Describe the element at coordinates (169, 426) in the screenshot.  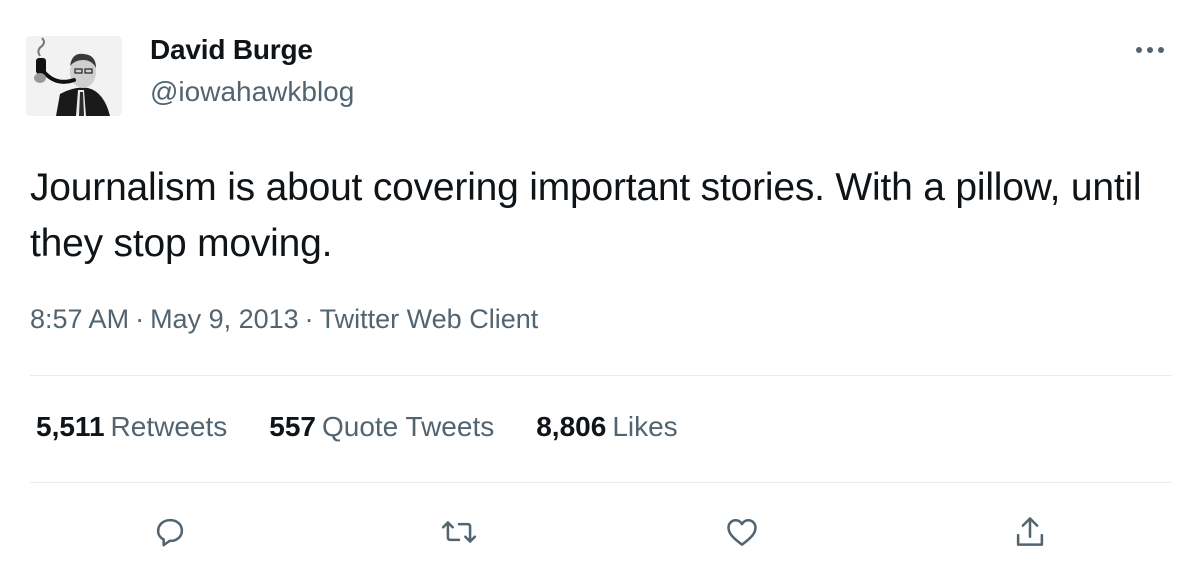
I see `stat-label: Retweets` at that location.